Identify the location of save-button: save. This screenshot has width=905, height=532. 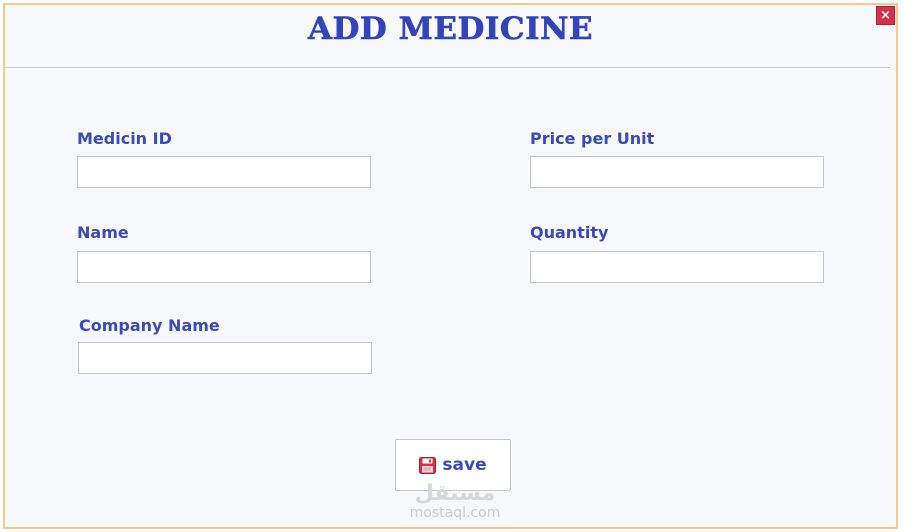
(453, 465).